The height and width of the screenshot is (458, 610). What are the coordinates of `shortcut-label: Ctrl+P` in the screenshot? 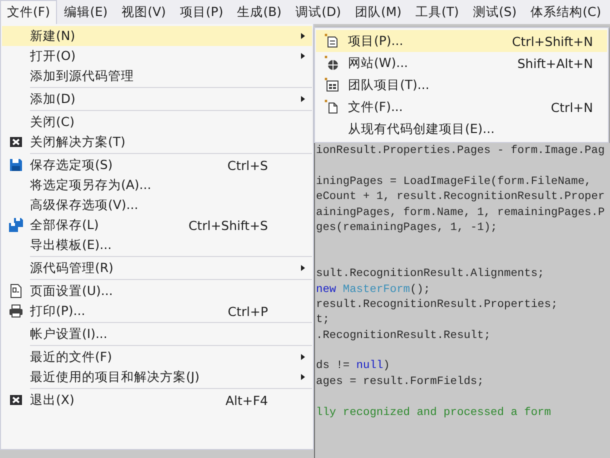 It's located at (247, 311).